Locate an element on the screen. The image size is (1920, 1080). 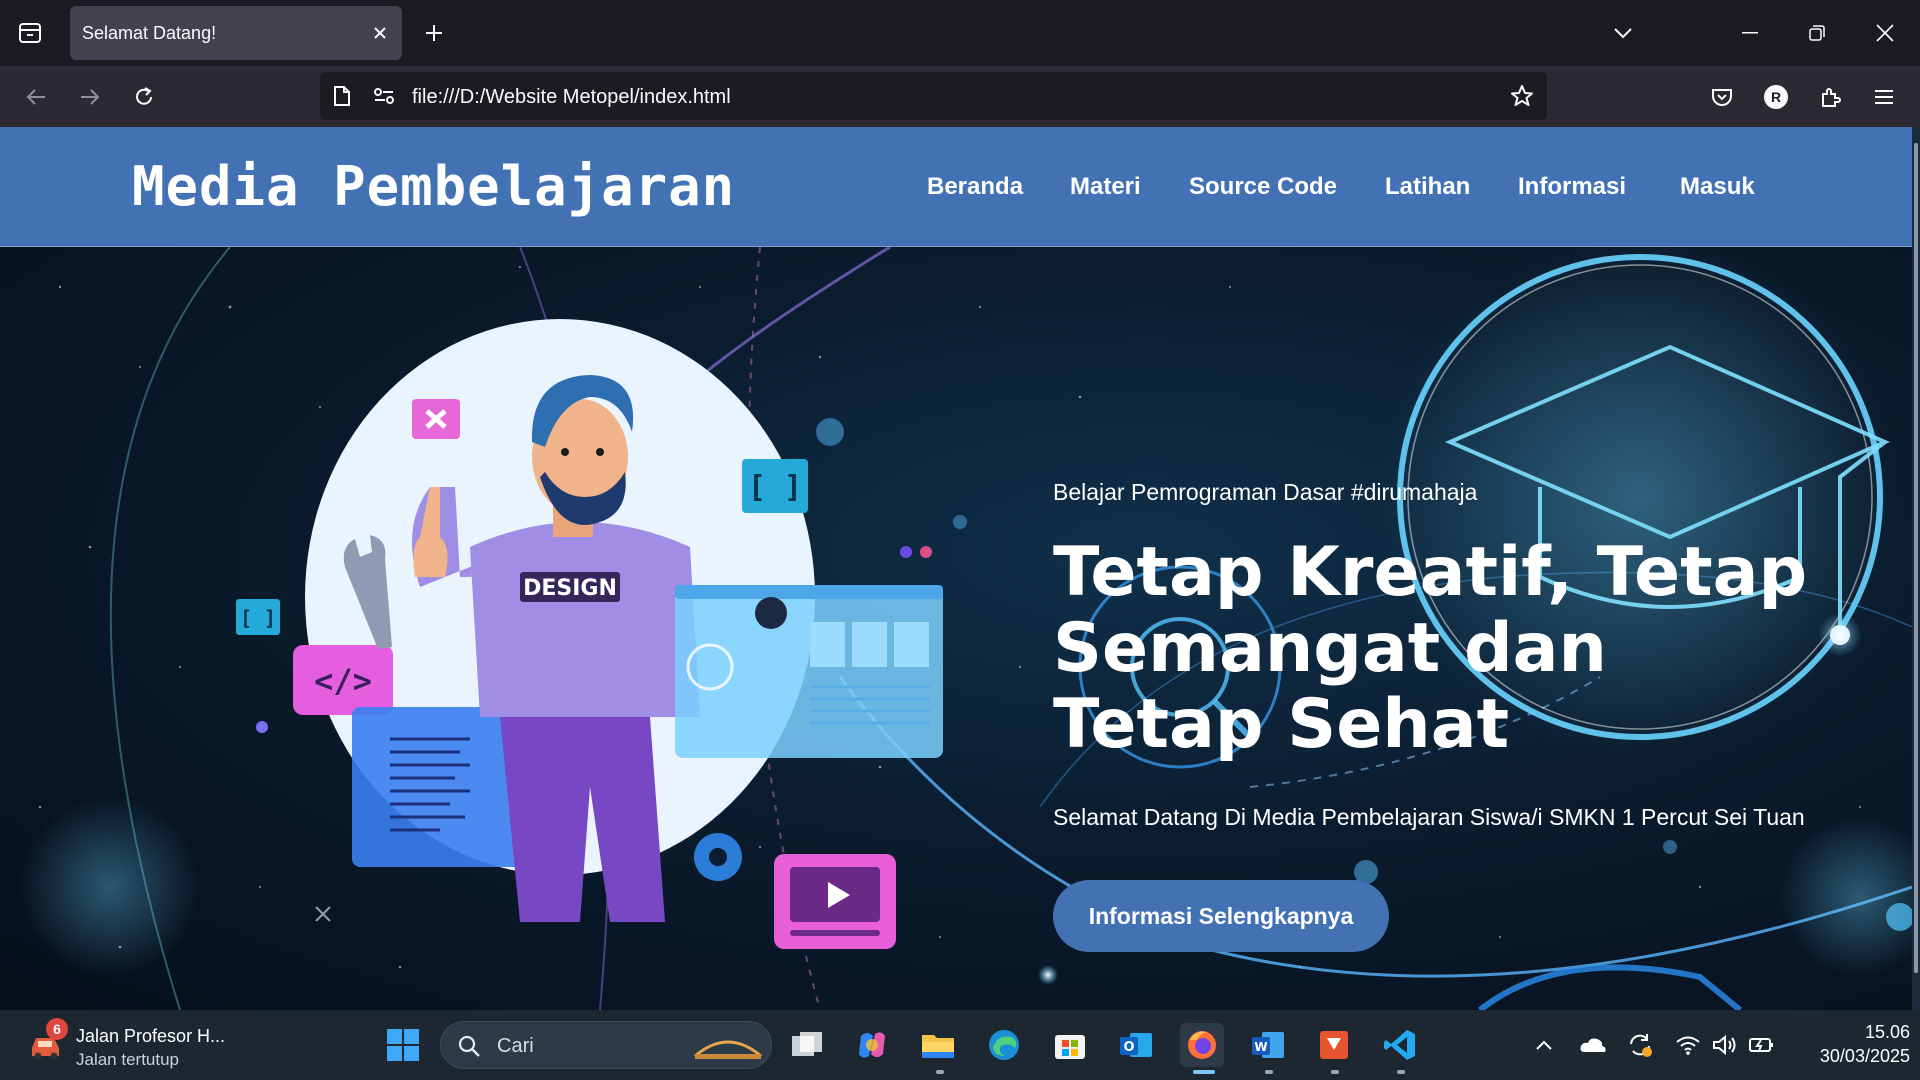
nav-link-materi: Materi is located at coordinates (1105, 187).